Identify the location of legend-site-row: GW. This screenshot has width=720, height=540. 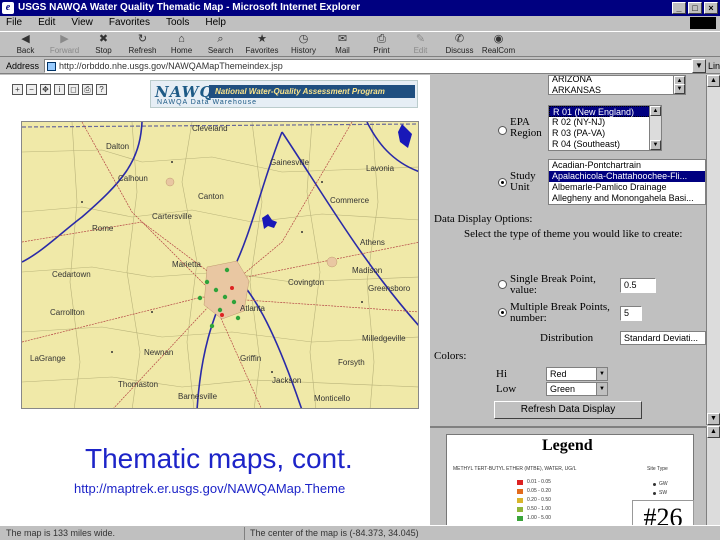
(660, 484).